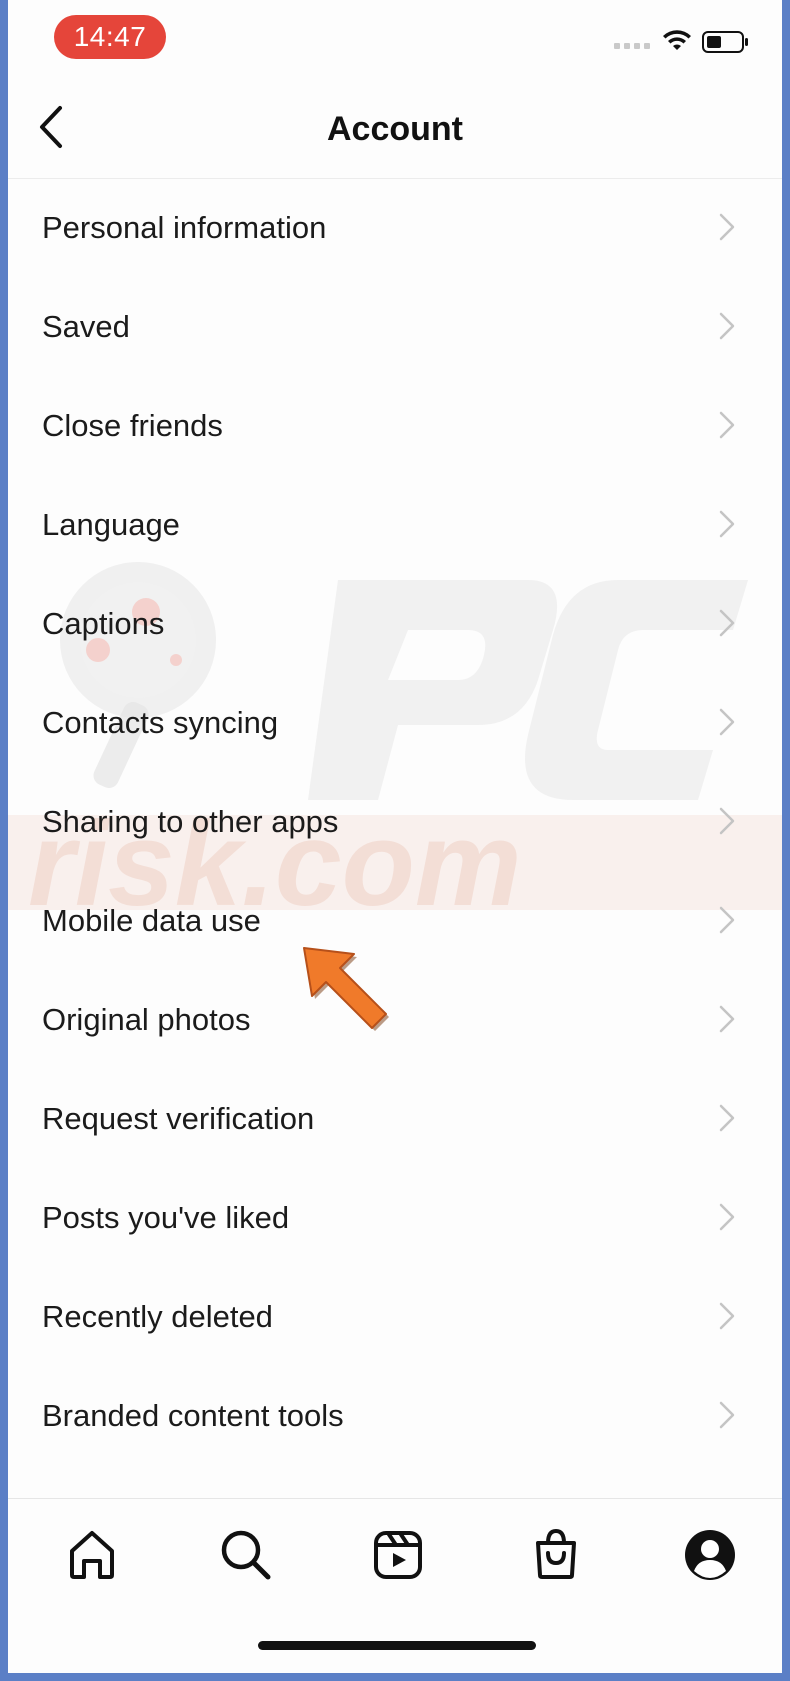  What do you see at coordinates (395, 326) in the screenshot?
I see `menu-item-saved: Saved` at bounding box center [395, 326].